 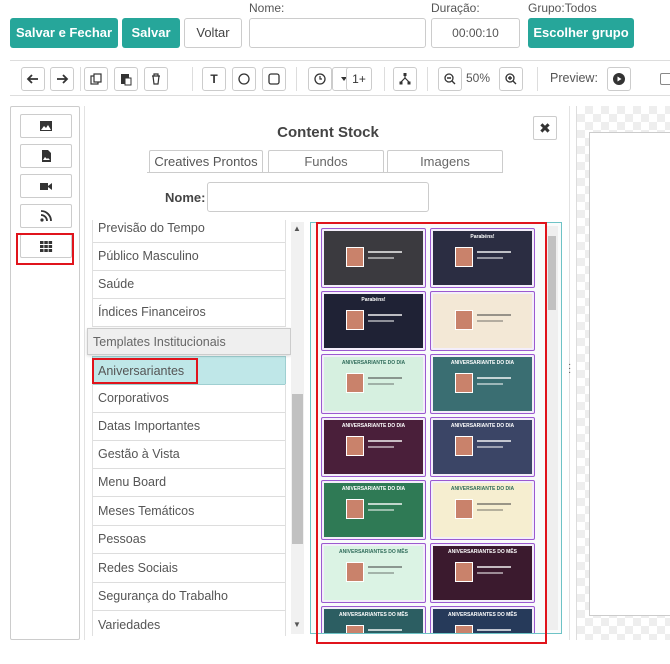 I want to click on tab-creatives-prontos: Creatives Prontos, so click(x=206, y=161).